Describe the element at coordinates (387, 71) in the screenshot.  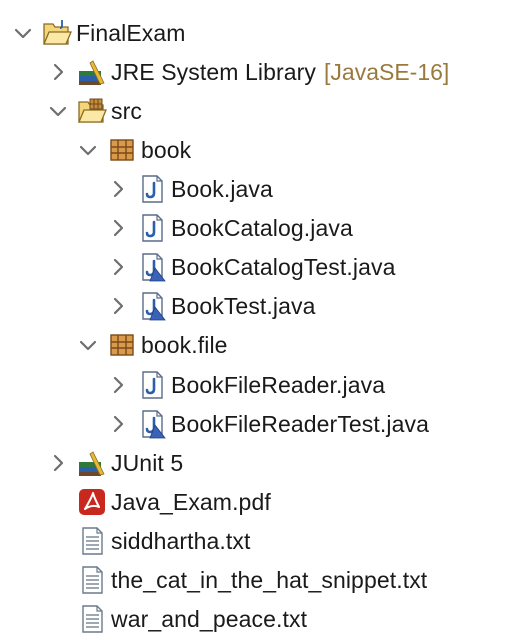
I see `jre-version-decoration: [JavaSE-16]` at that location.